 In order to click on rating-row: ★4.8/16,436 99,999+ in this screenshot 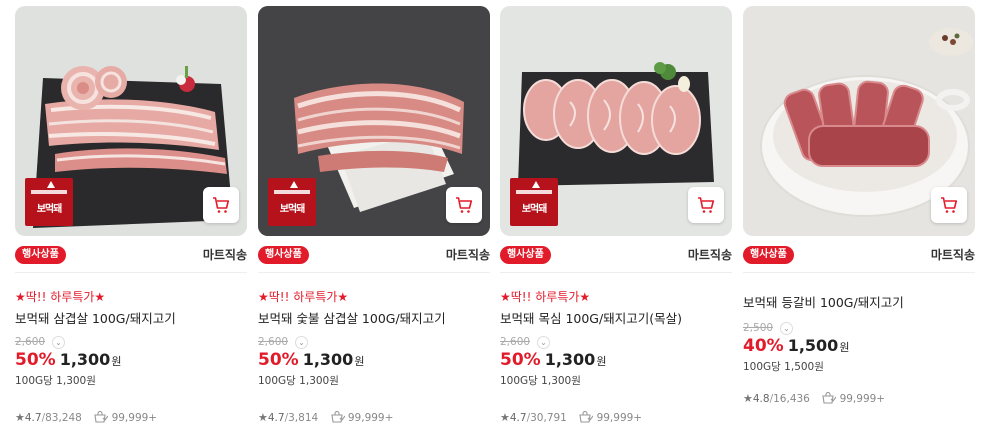, I will do `click(814, 398)`.